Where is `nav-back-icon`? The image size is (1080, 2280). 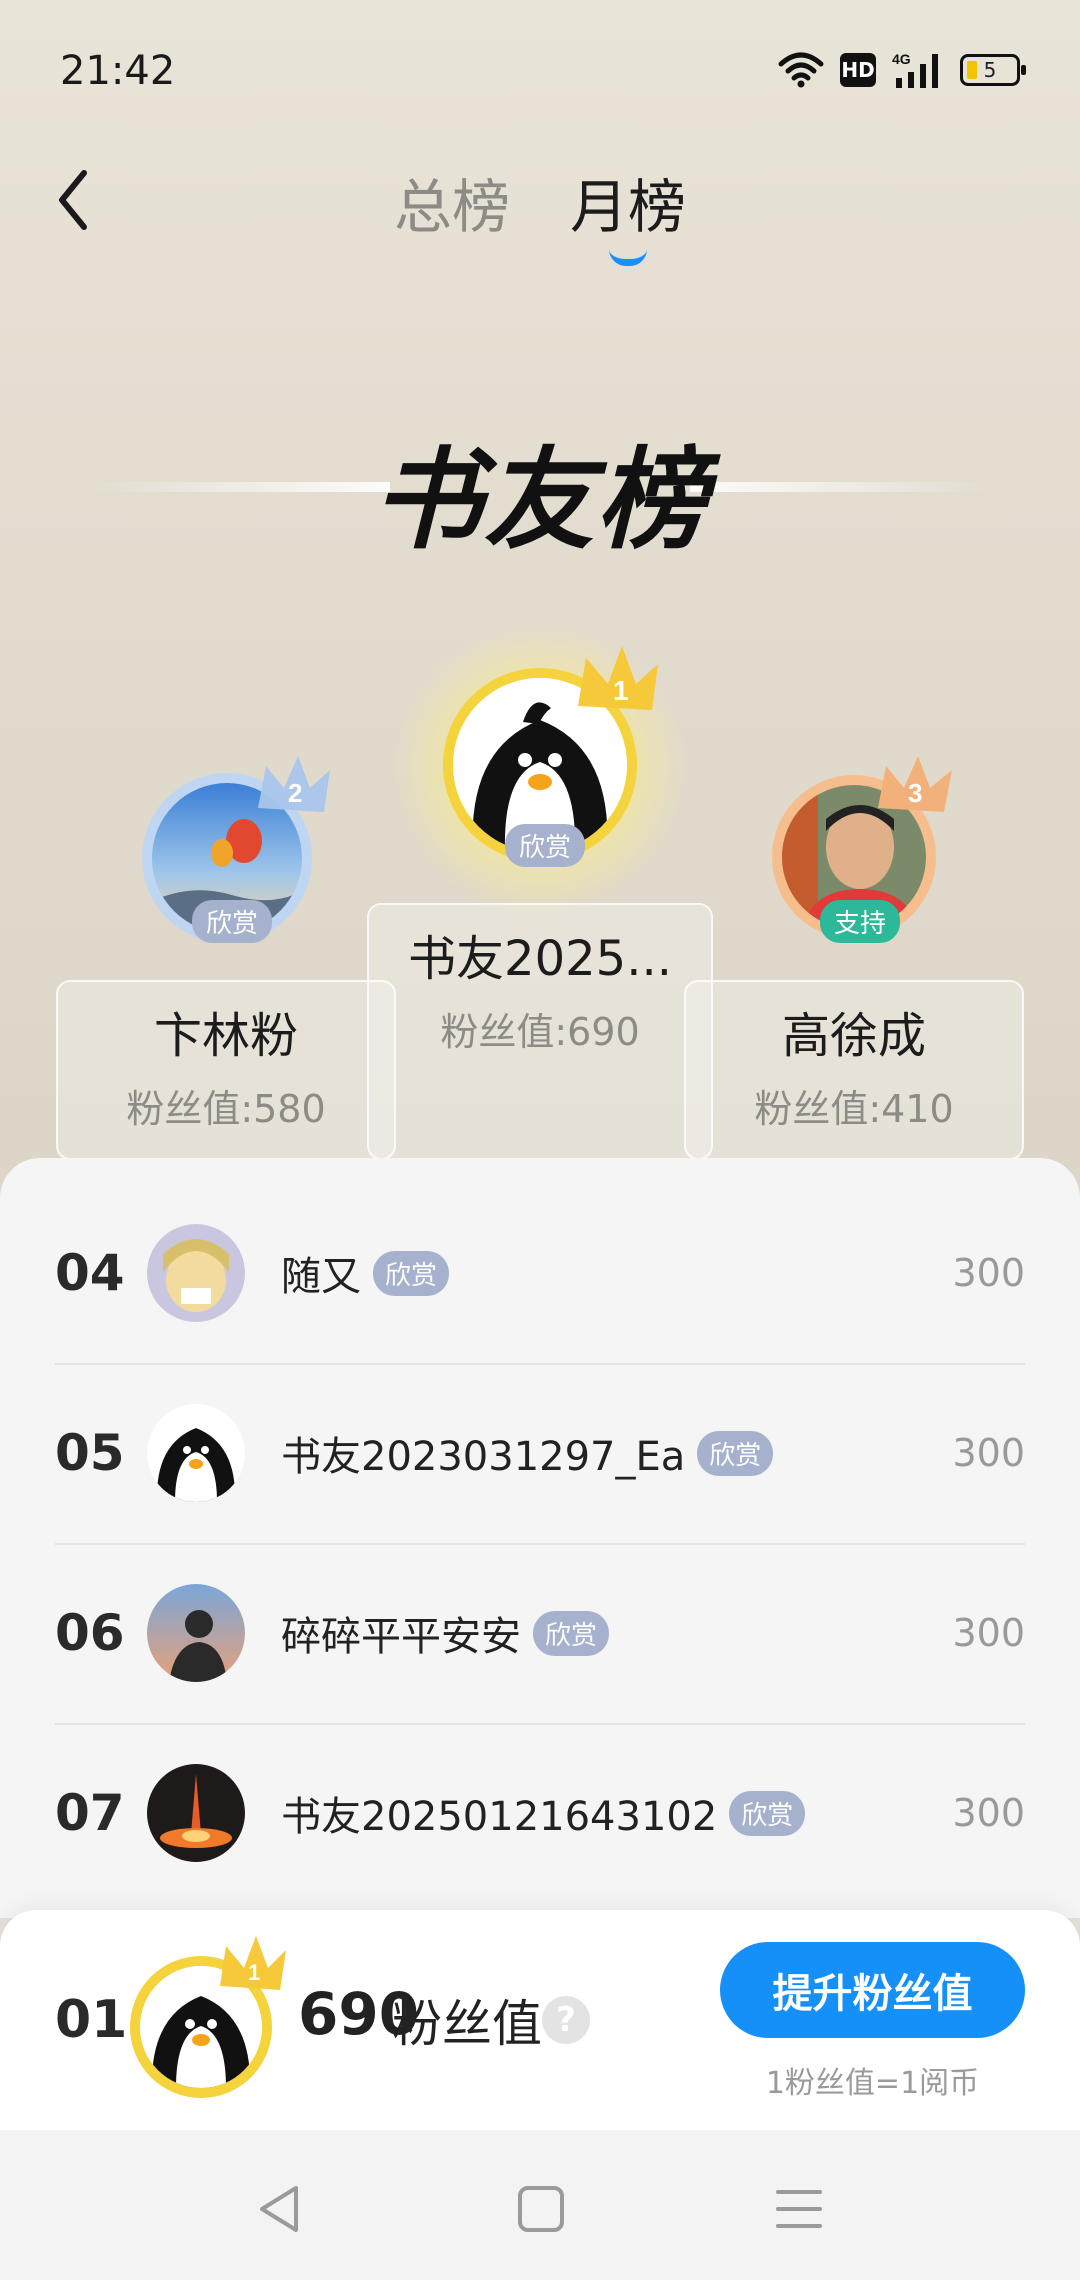 nav-back-icon is located at coordinates (279, 2209).